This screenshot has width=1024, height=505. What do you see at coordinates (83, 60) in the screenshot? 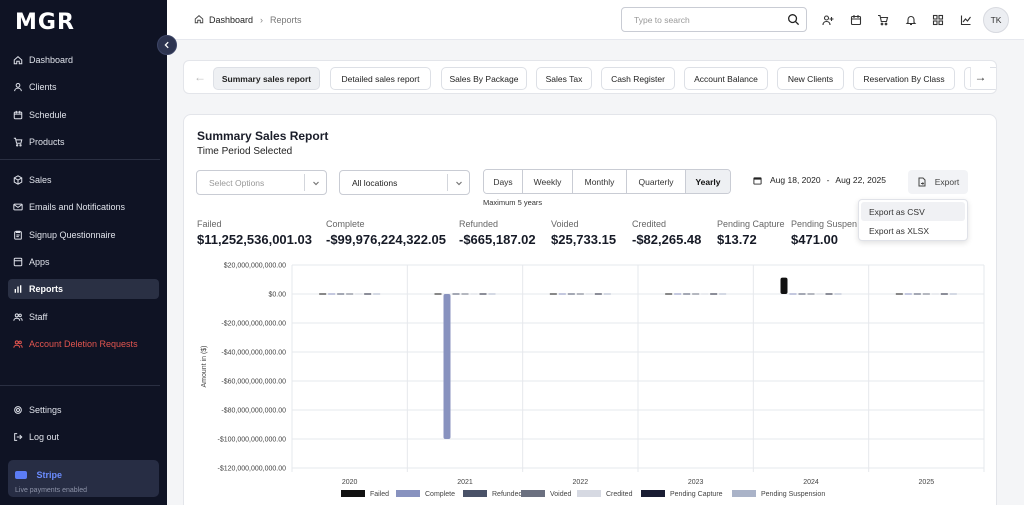
I see `sidebar-item-dashboard: Dashboard` at bounding box center [83, 60].